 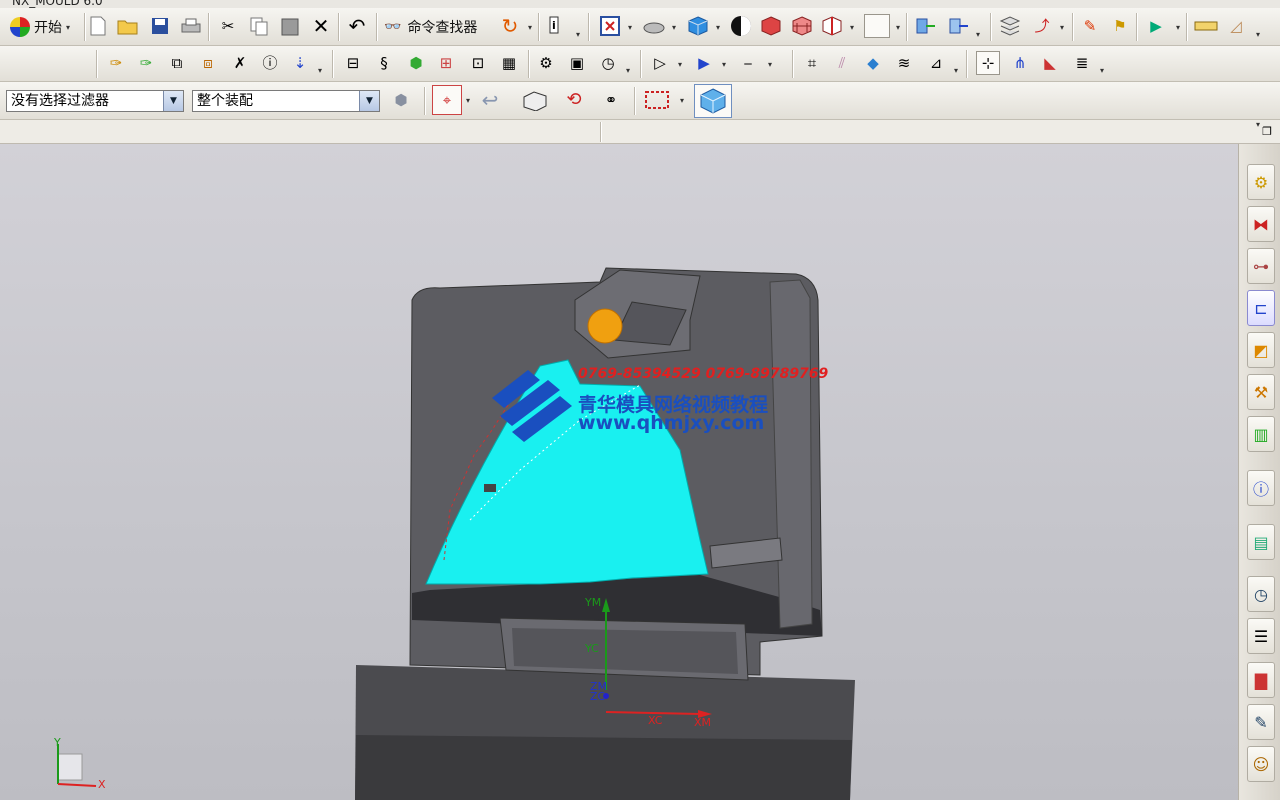 What do you see at coordinates (1261, 542) in the screenshot?
I see `document-icon: ▤` at bounding box center [1261, 542].